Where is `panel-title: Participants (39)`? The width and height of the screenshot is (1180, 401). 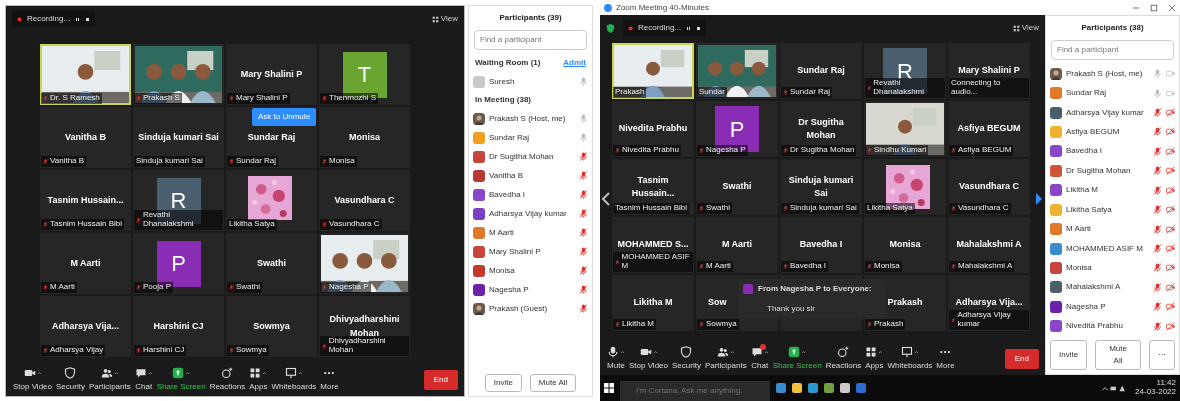 panel-title: Participants (39) is located at coordinates (530, 18).